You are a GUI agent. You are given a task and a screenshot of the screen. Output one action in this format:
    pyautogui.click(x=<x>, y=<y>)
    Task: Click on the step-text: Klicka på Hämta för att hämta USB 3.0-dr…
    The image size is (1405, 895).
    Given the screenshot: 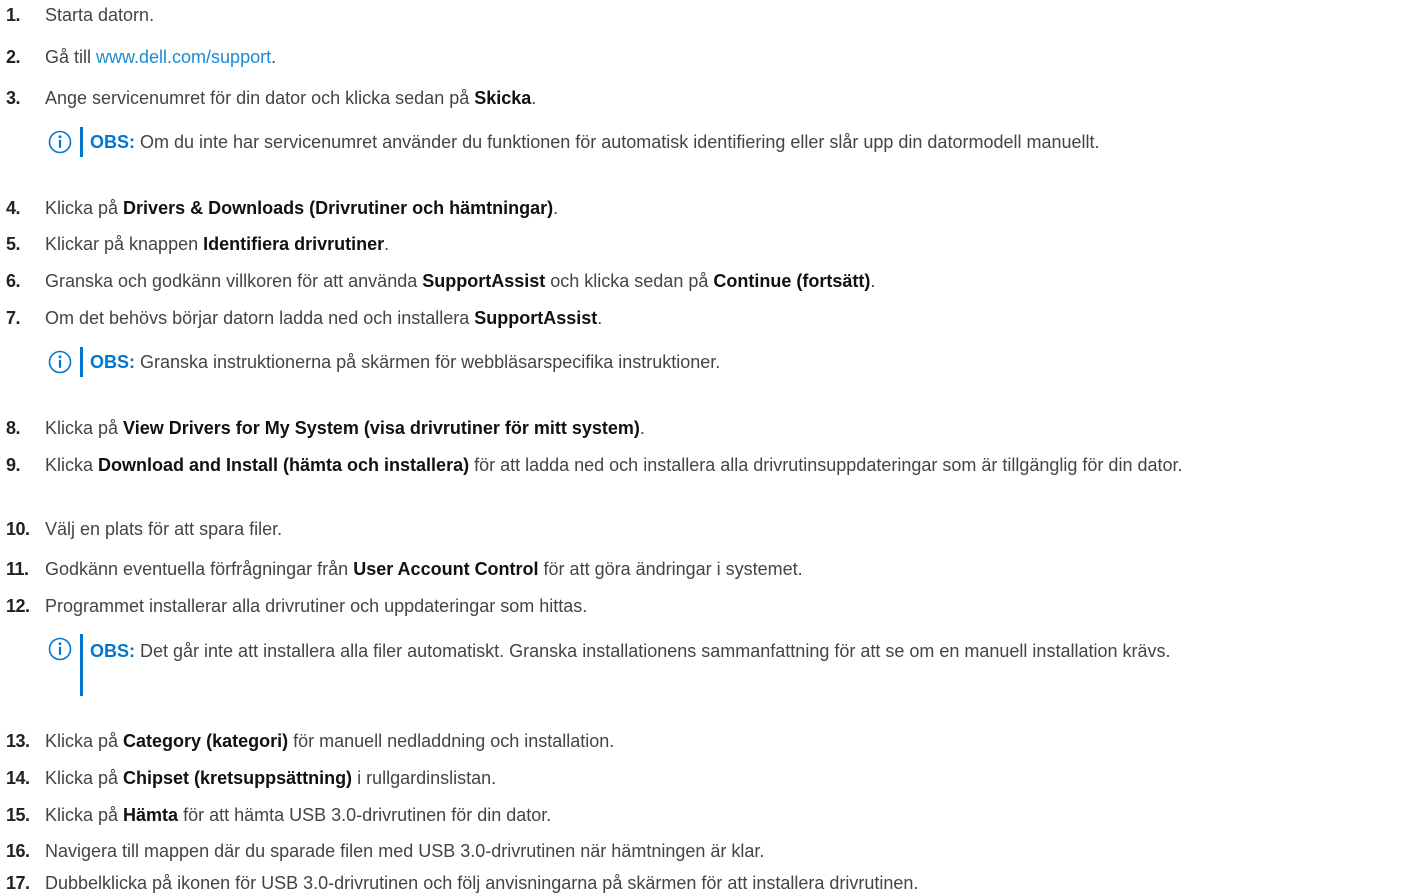 What is the action you would take?
    pyautogui.click(x=298, y=815)
    